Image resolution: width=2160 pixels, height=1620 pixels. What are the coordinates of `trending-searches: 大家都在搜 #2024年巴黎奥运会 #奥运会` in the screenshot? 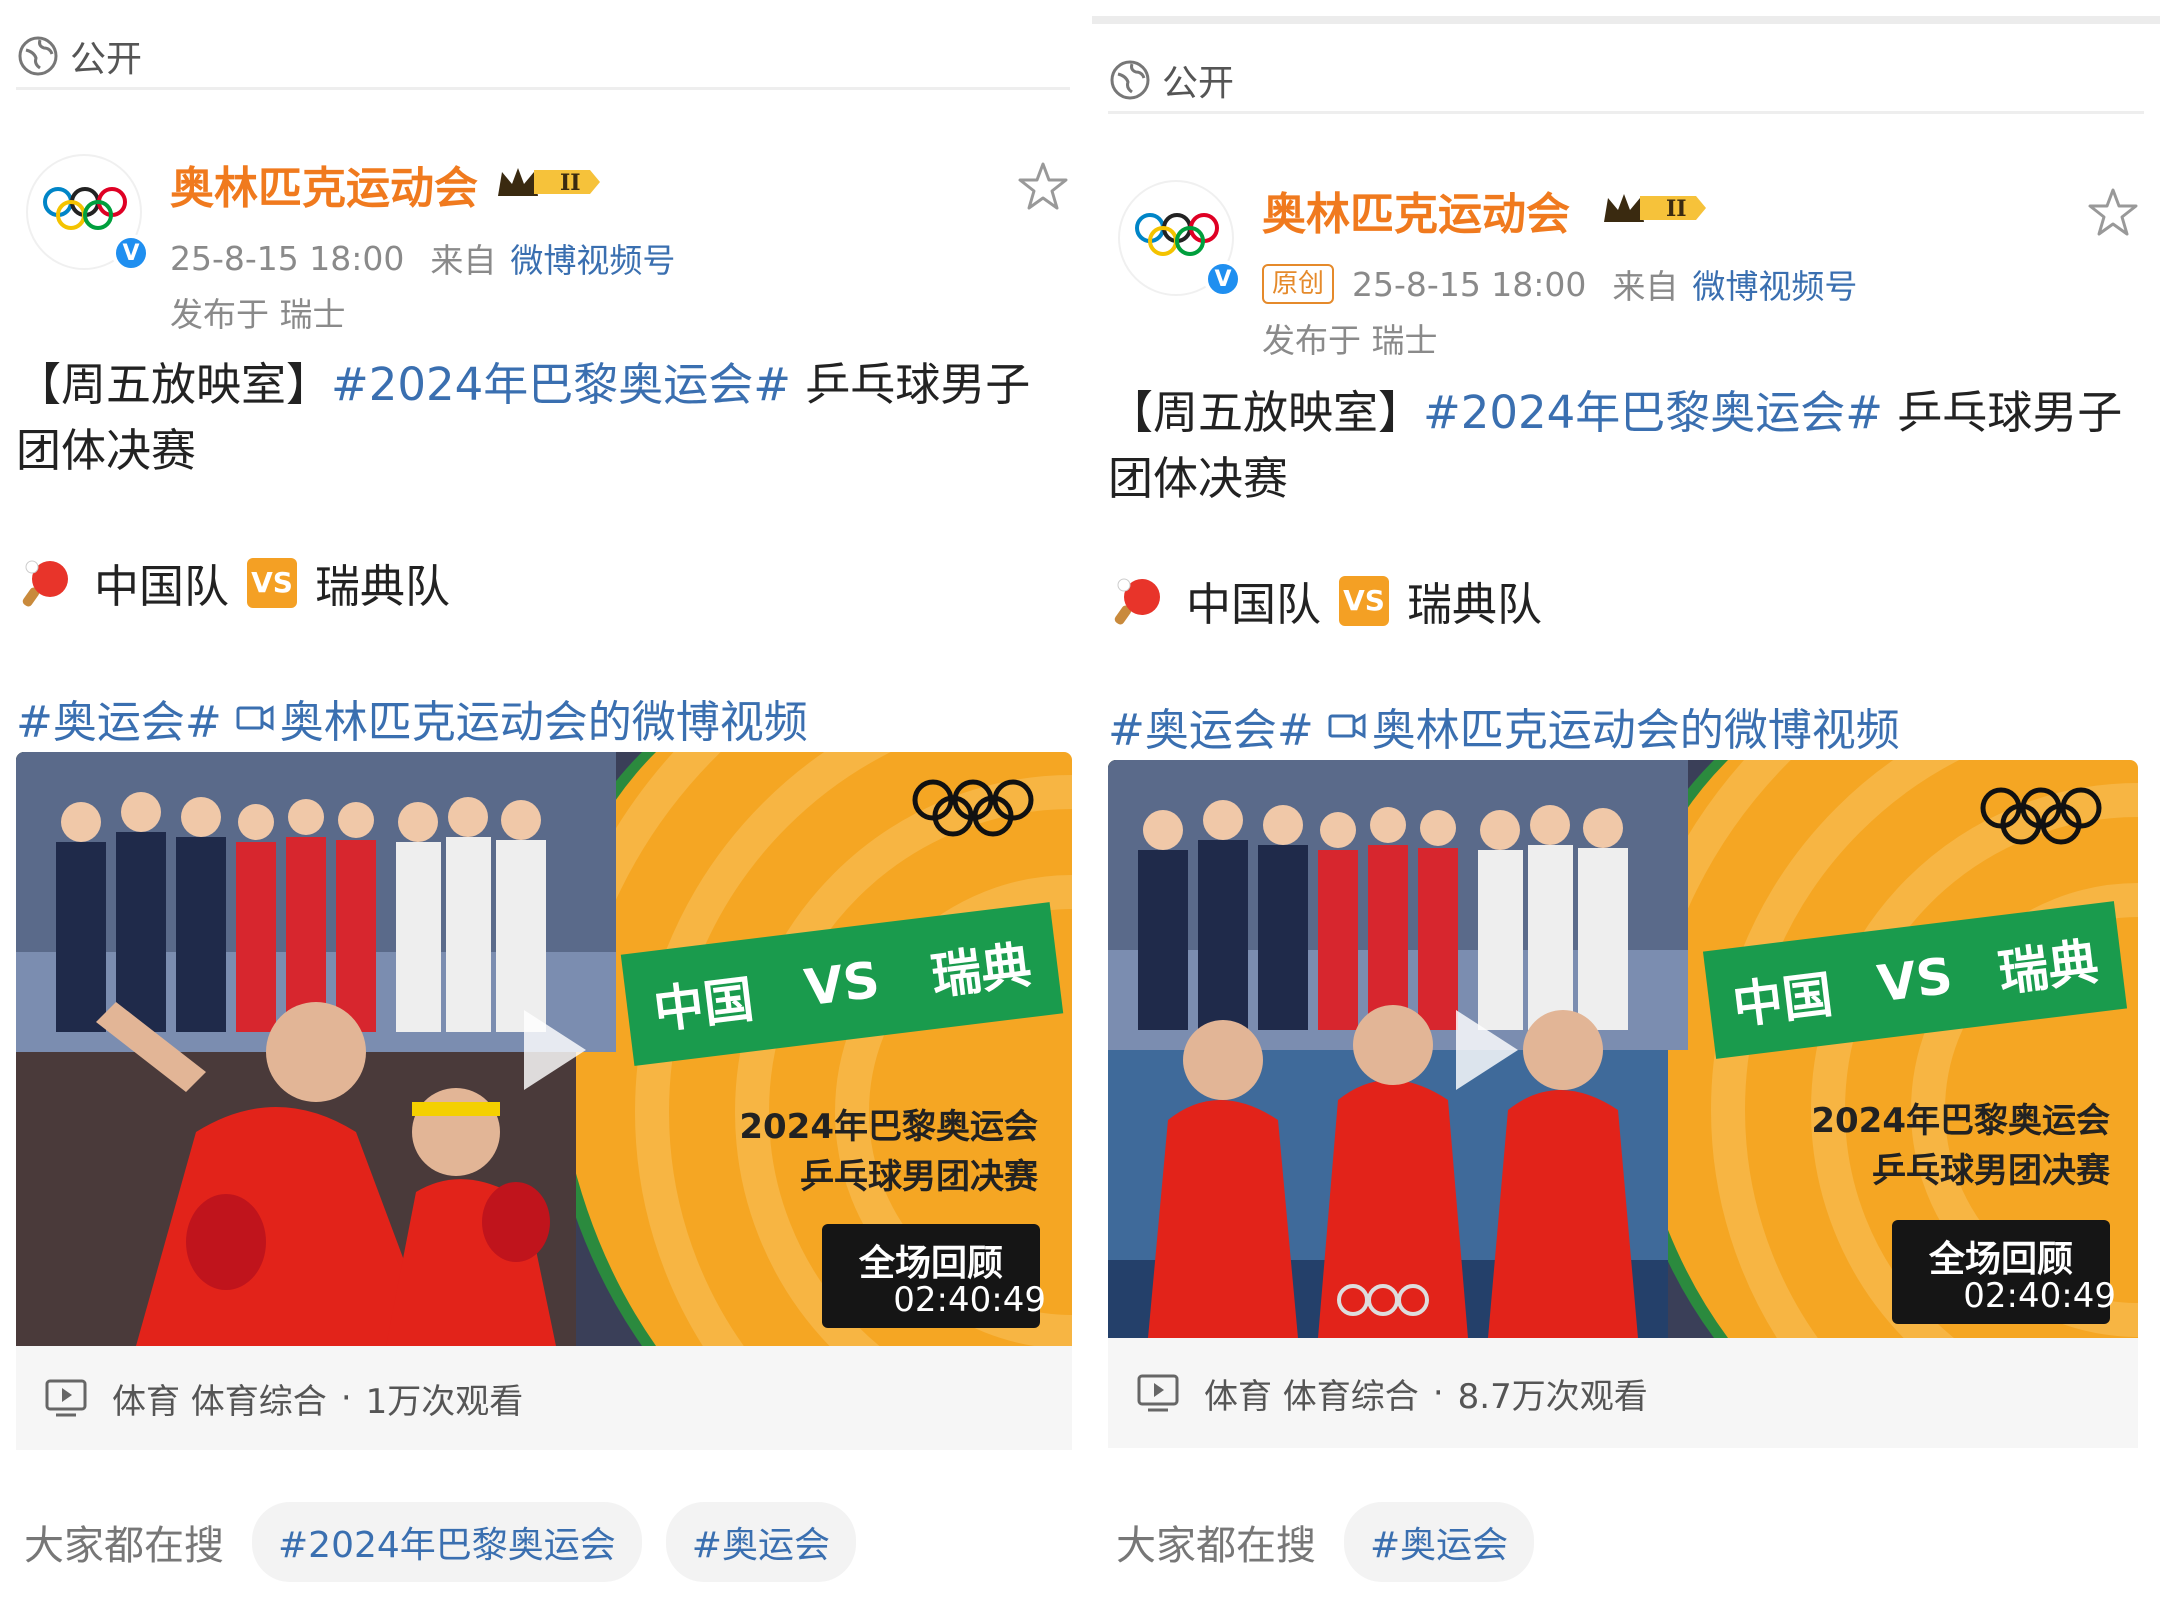 It's located at (452, 1542).